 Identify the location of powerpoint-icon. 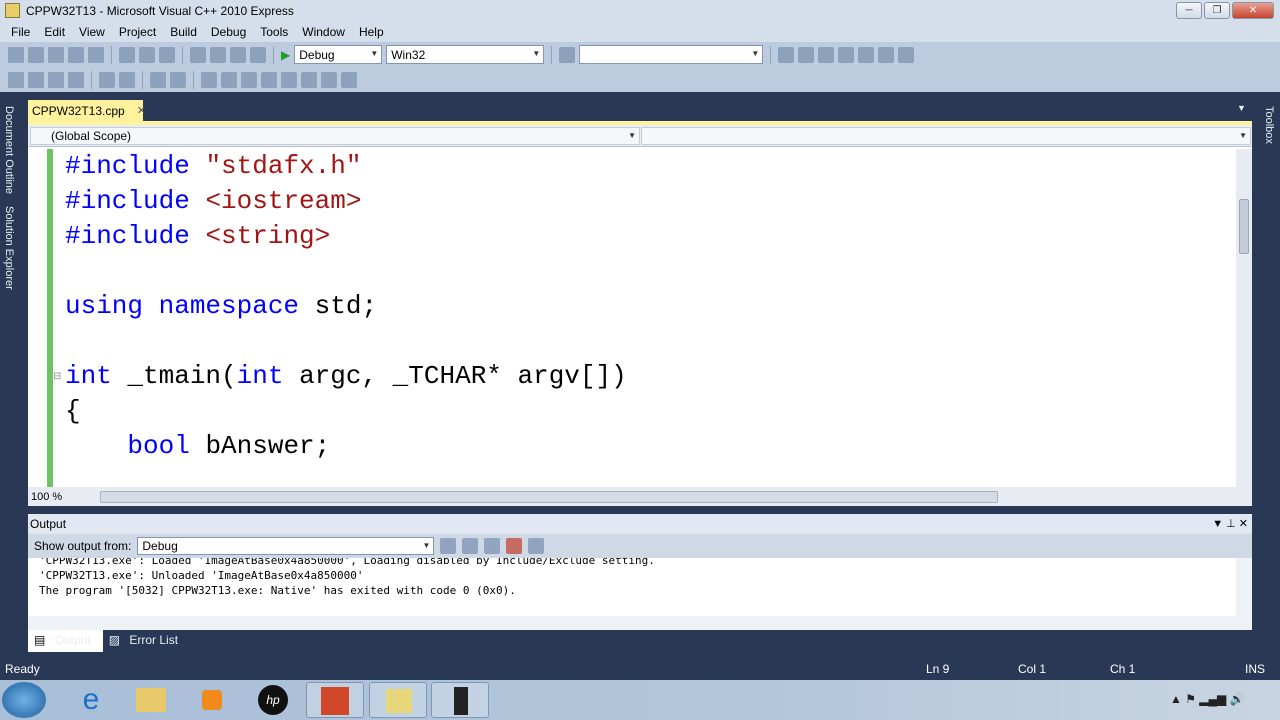
(335, 700).